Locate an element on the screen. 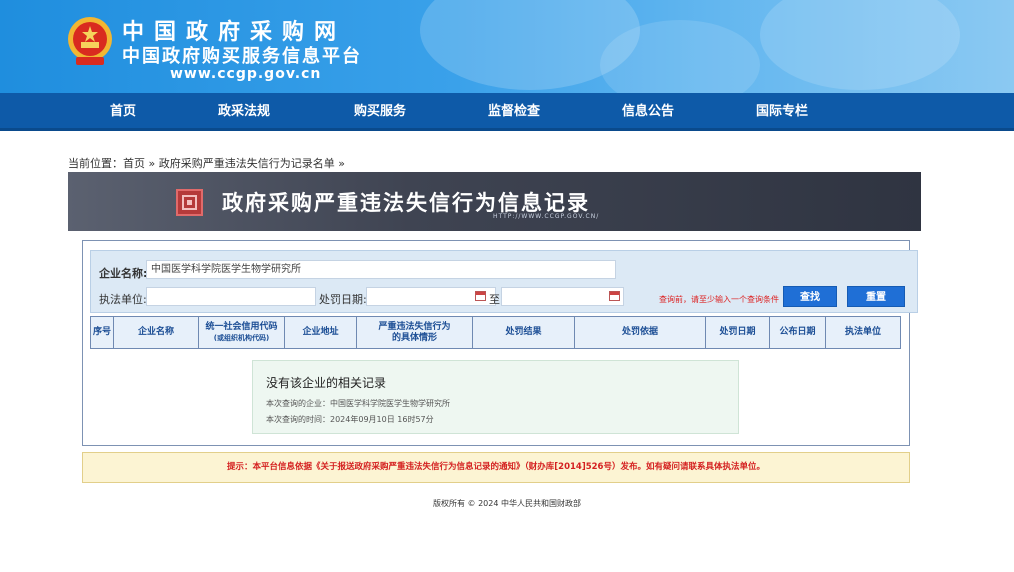 The image size is (1014, 572). breadcrumb-current-link: 政府采购严重违法失信行为记录名单 is located at coordinates (247, 163).